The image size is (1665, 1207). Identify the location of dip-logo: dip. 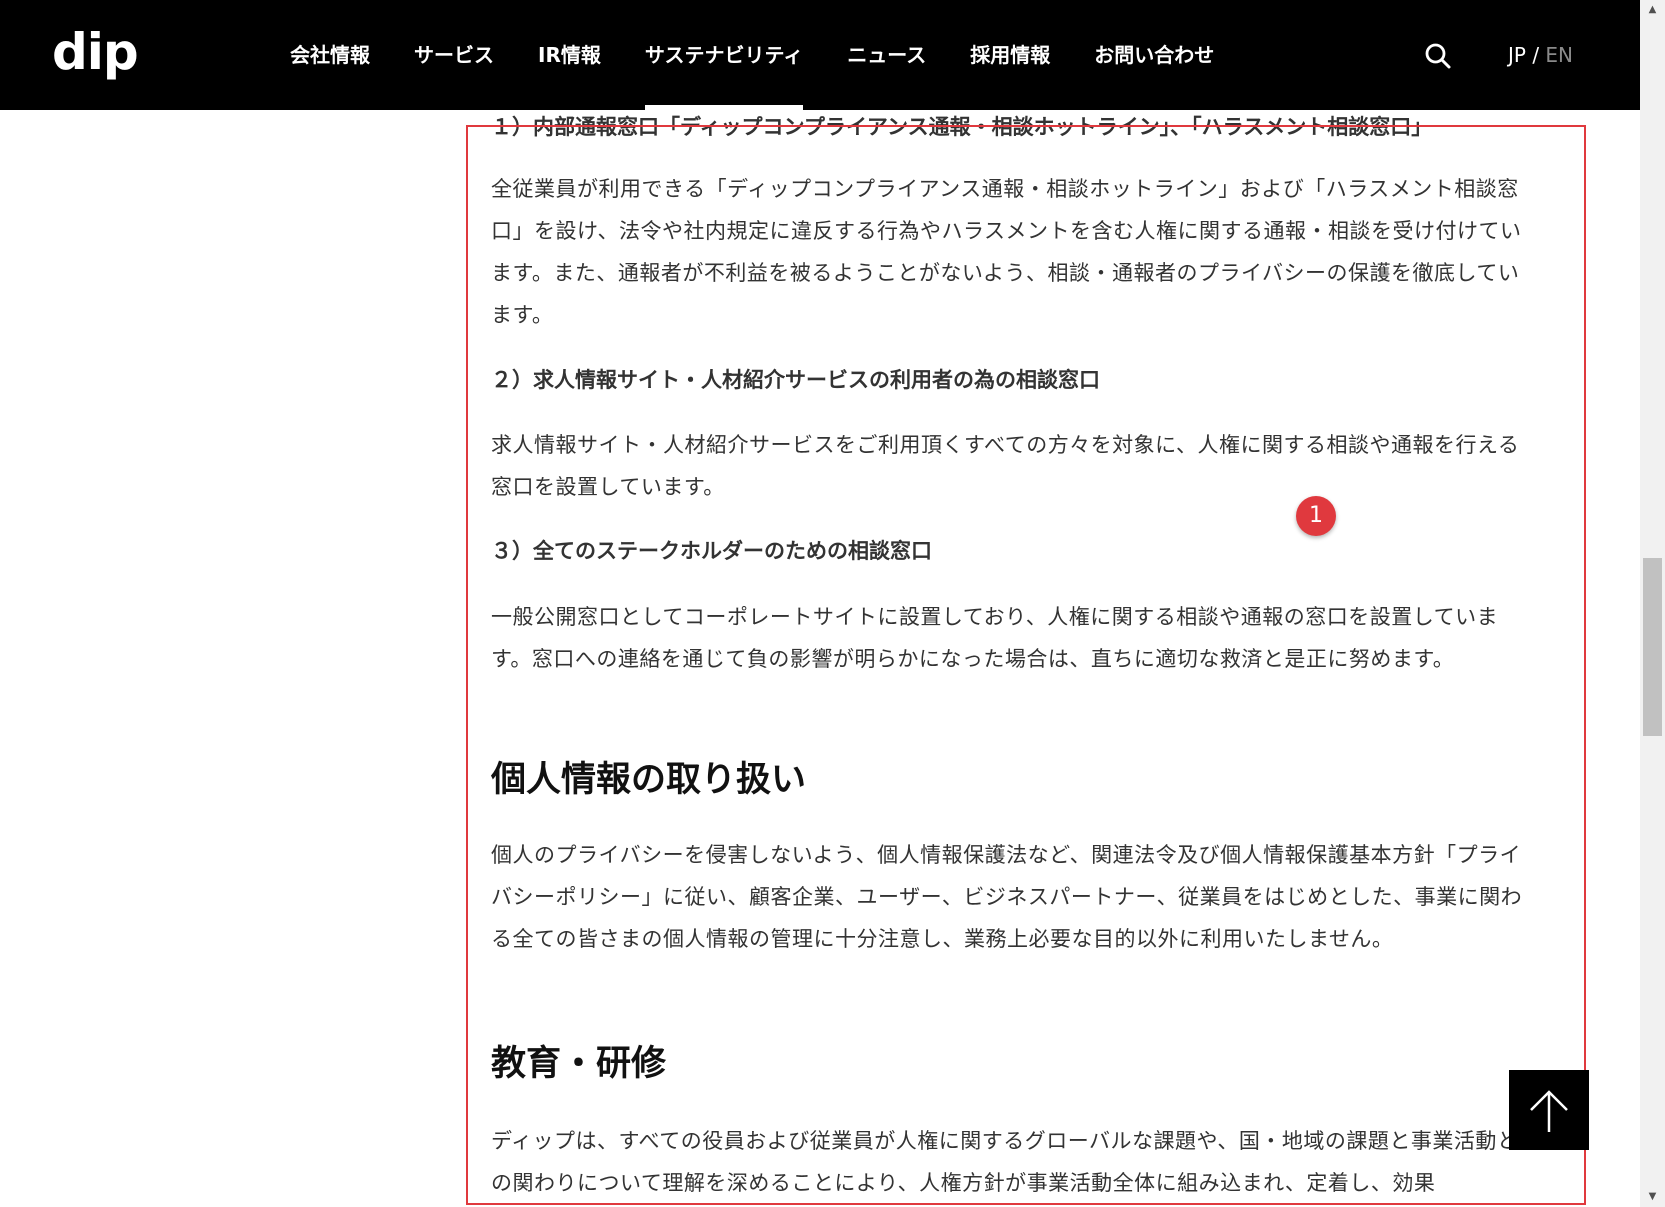
(95, 52).